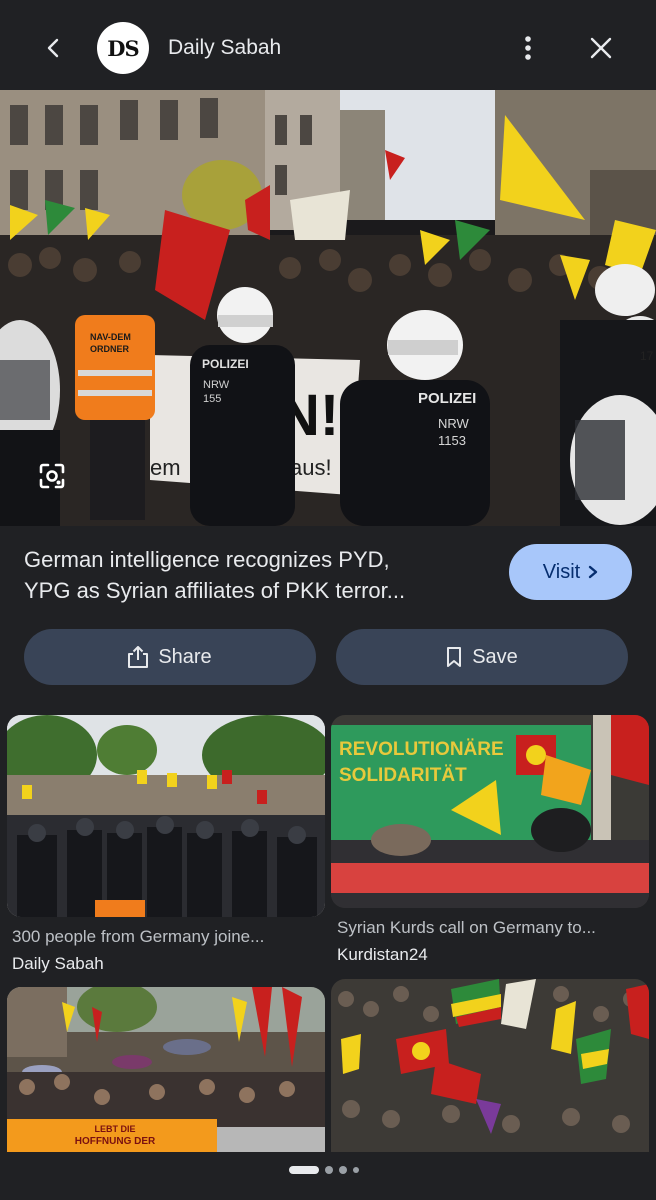  I want to click on share-label: Share, so click(185, 656).